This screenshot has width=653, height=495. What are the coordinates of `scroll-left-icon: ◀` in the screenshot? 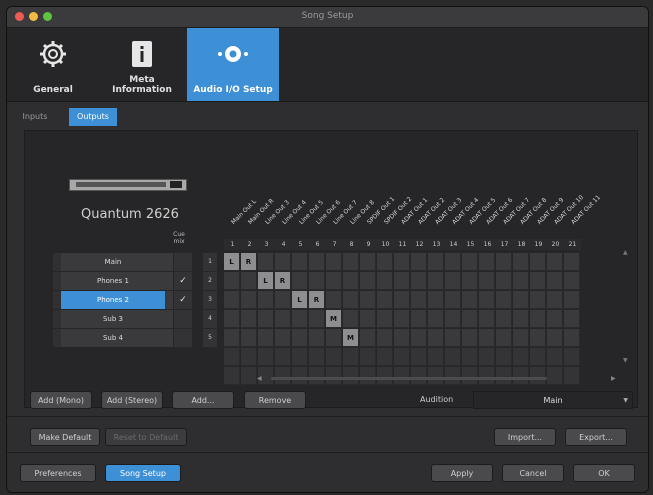 It's located at (259, 378).